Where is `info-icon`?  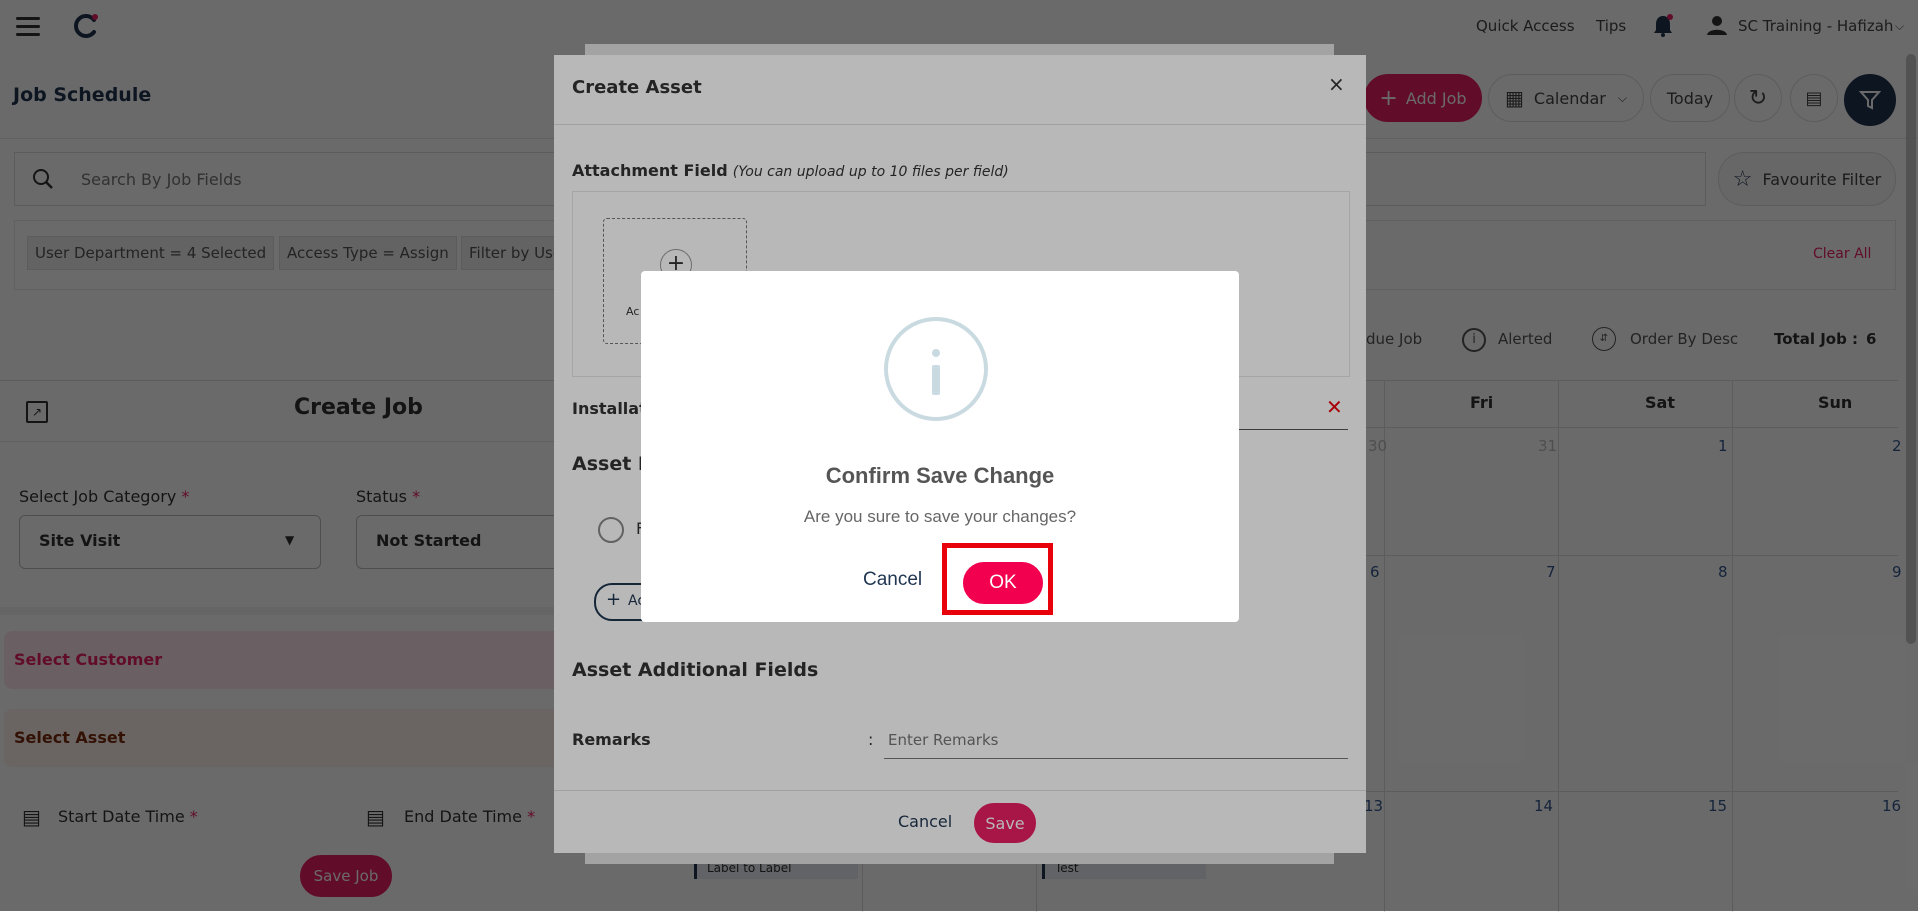
info-icon is located at coordinates (936, 369).